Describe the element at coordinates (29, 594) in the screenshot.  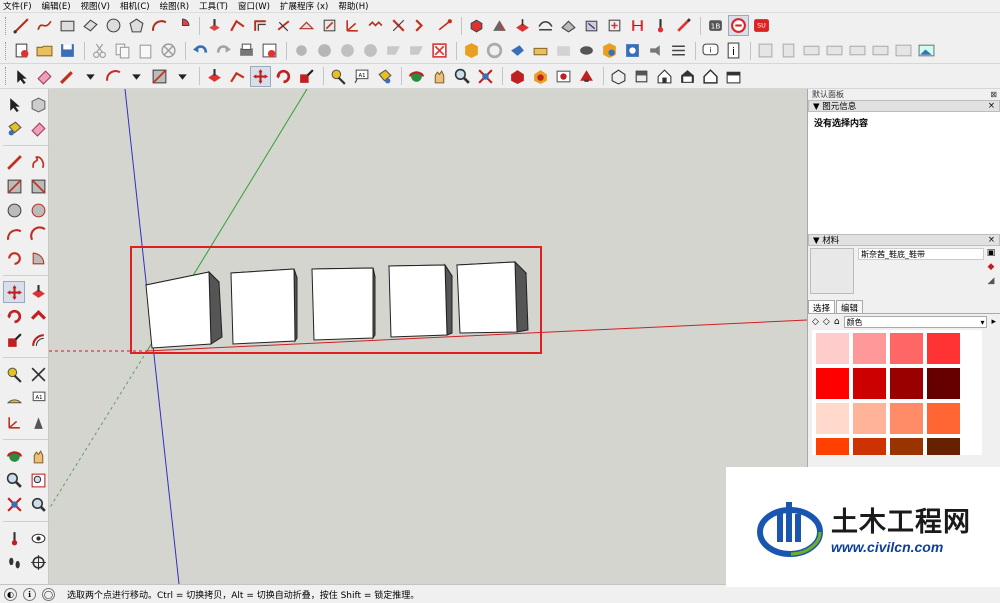
I see `credits-status-icon: ℹ` at that location.